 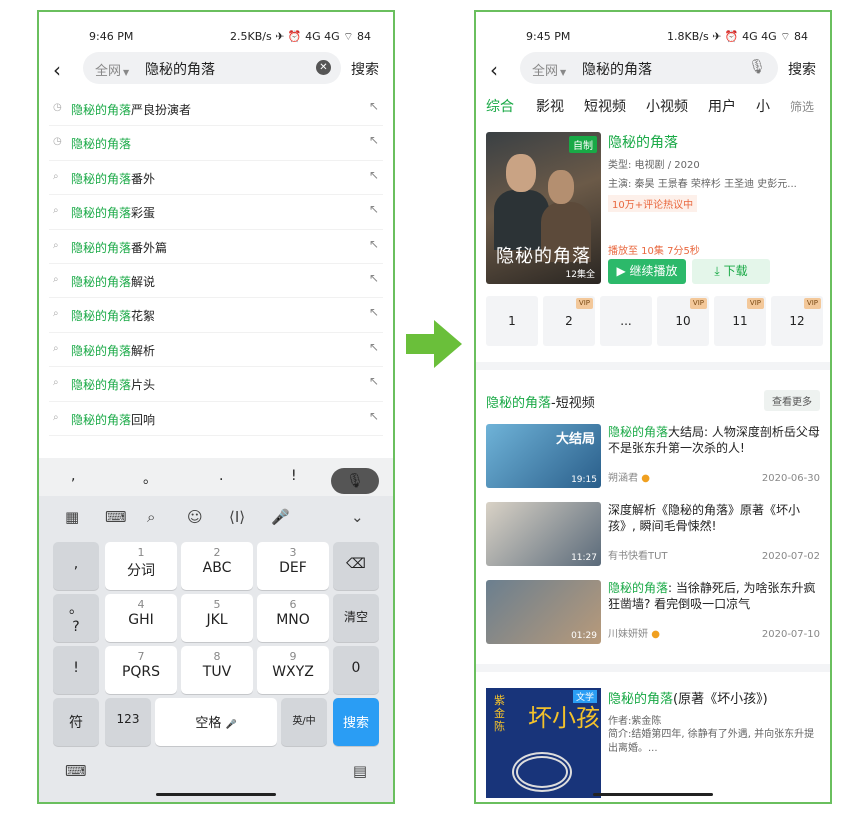 What do you see at coordinates (294, 476) in the screenshot?
I see `punct-key: !` at bounding box center [294, 476].